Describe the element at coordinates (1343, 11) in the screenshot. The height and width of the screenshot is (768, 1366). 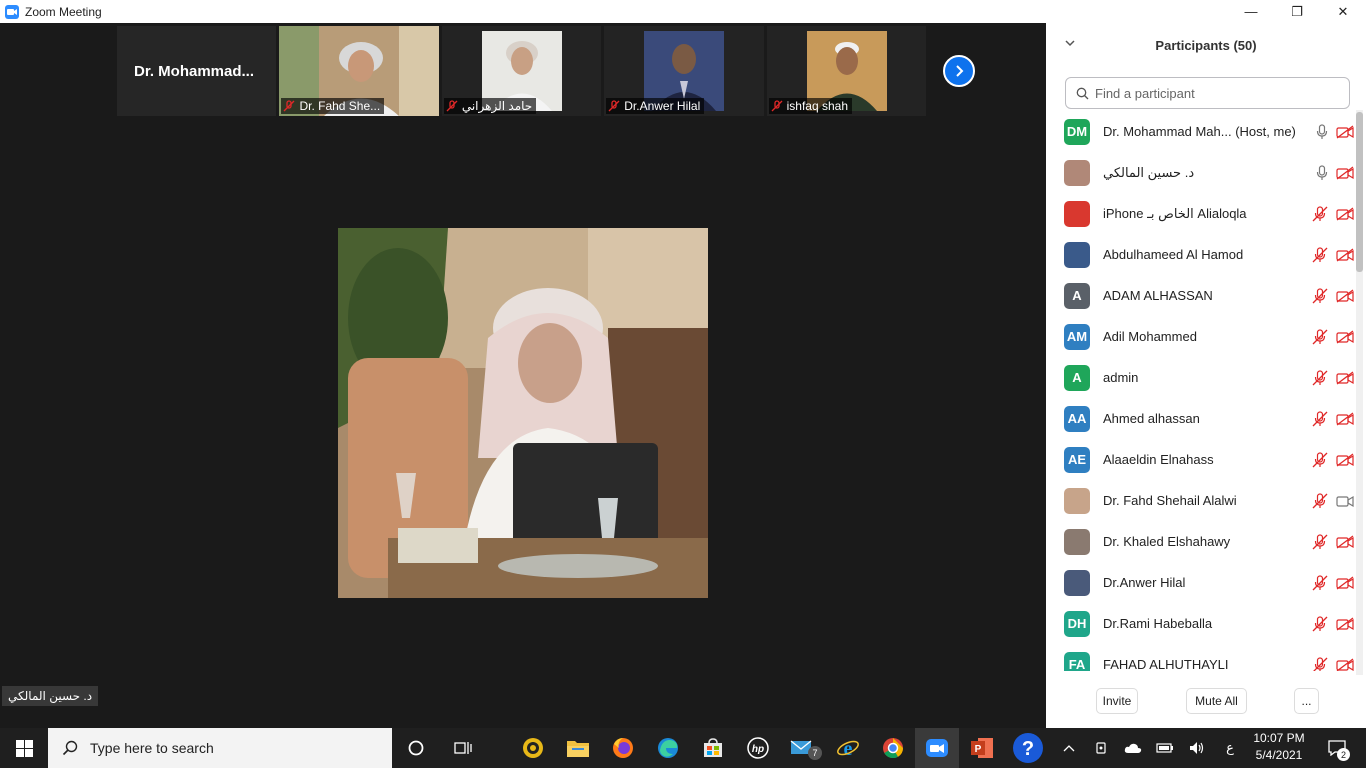
I see `close-button: ✕` at that location.